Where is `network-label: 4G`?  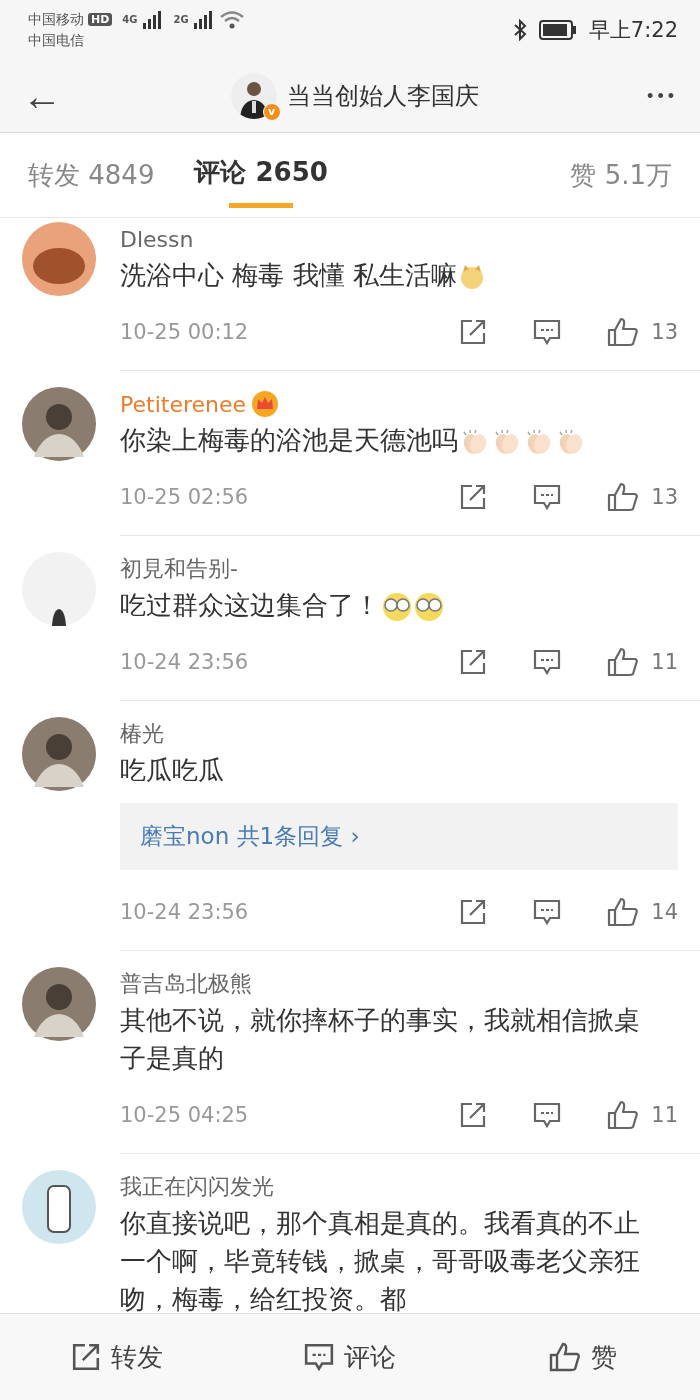
network-label: 4G is located at coordinates (130, 19).